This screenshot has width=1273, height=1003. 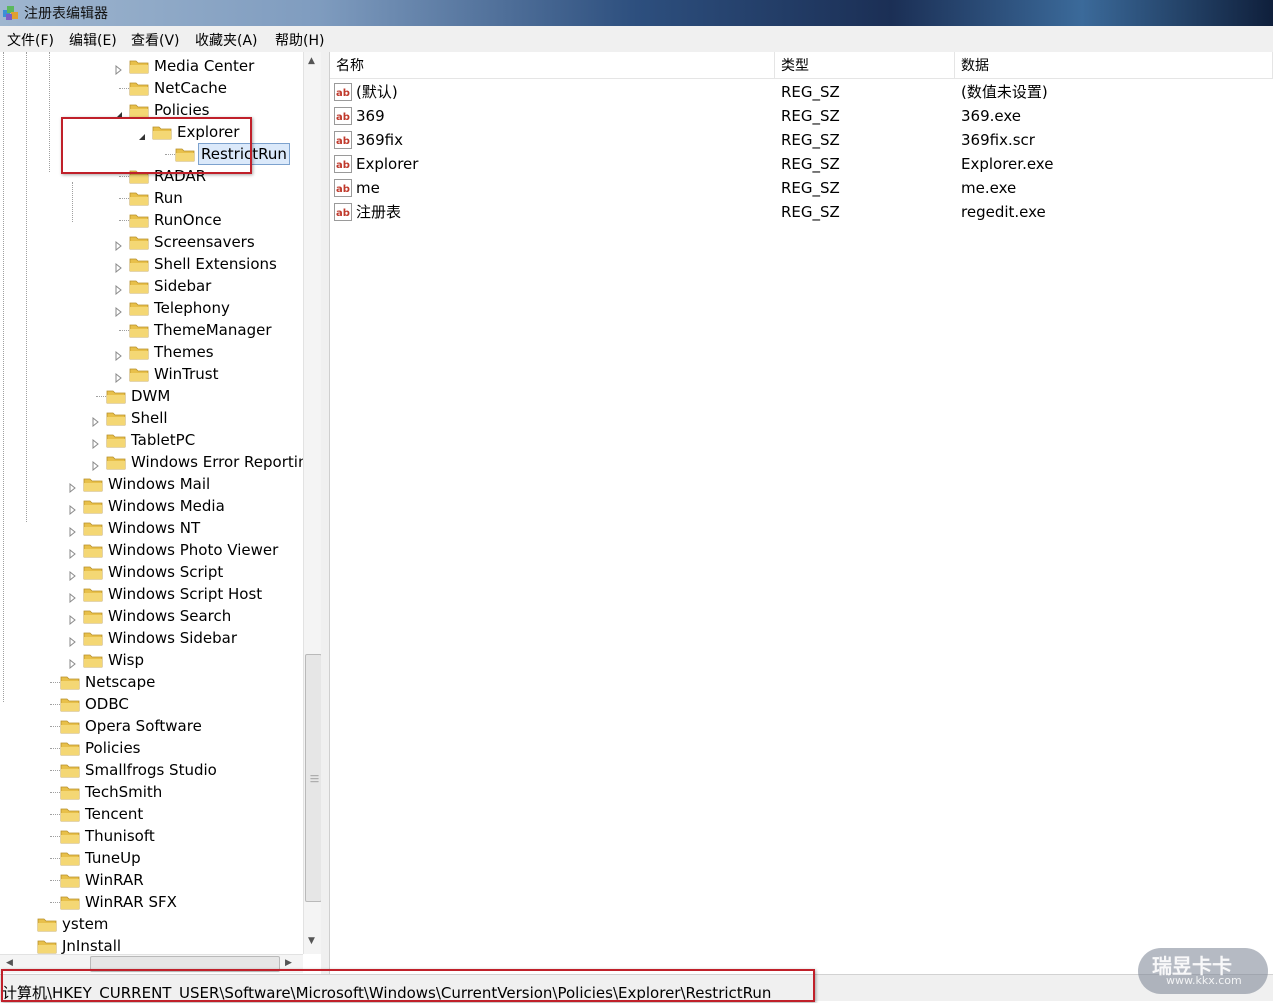 What do you see at coordinates (1114, 65) in the screenshot?
I see `column-data: 数据` at bounding box center [1114, 65].